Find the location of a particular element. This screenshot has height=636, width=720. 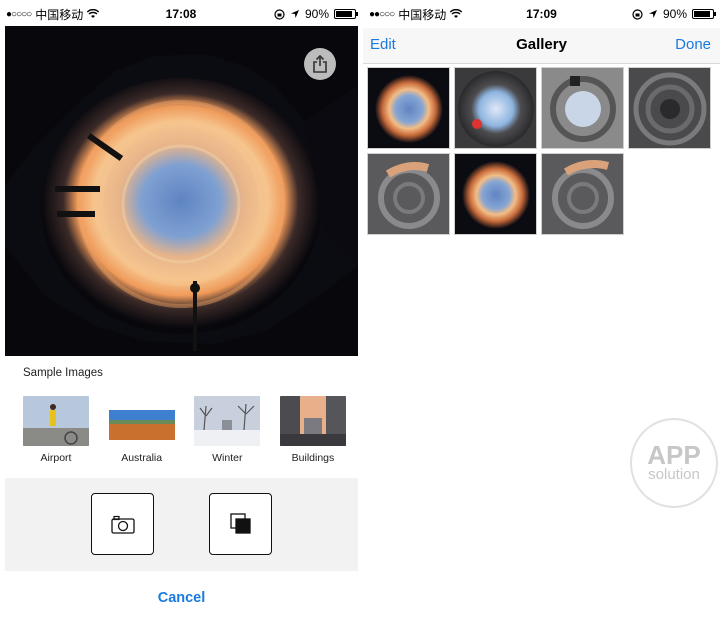

photo-library-button is located at coordinates (240, 524).